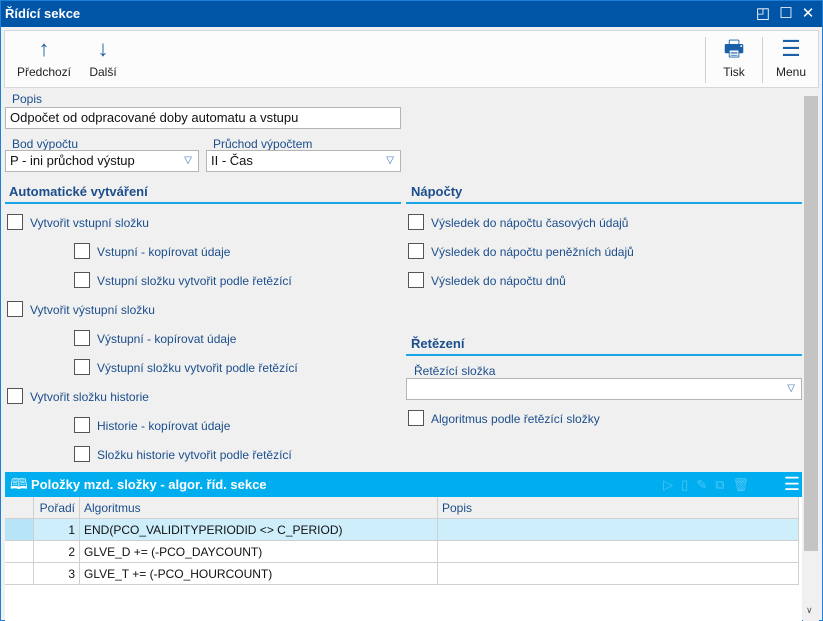 Image resolution: width=823 pixels, height=621 pixels. I want to click on scrollbar-thumb, so click(811, 323).